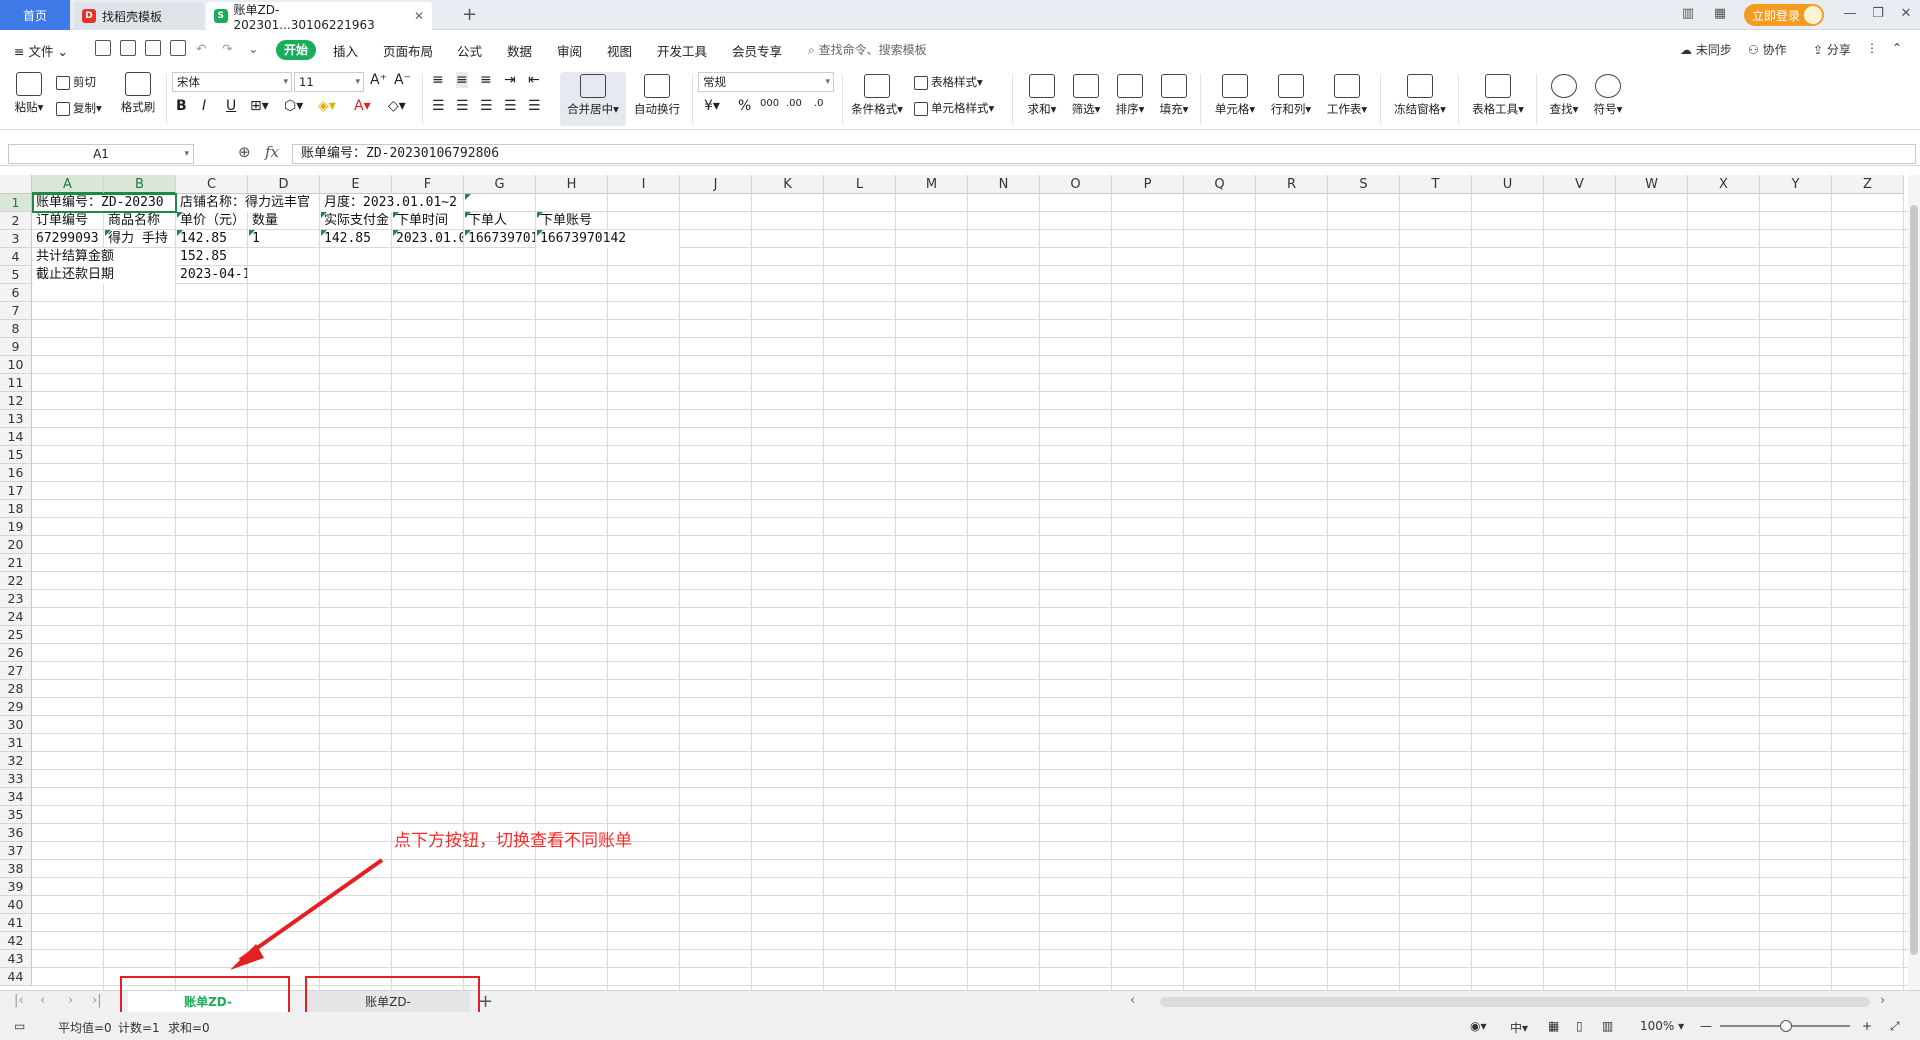 Image resolution: width=1920 pixels, height=1040 pixels. What do you see at coordinates (392, 203) in the screenshot?
I see `cell-e1: 月度：2023.01.01~2` at bounding box center [392, 203].